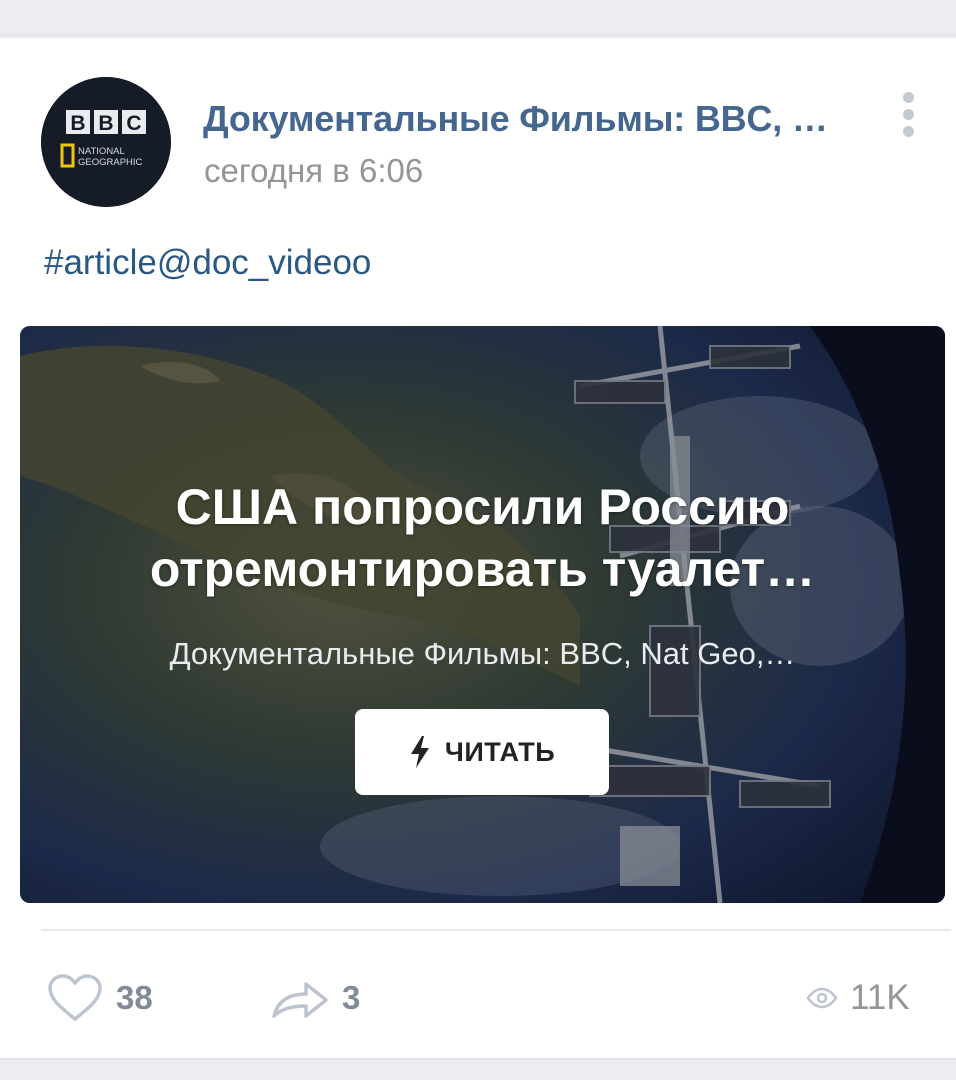  I want to click on like-count: 38, so click(134, 997).